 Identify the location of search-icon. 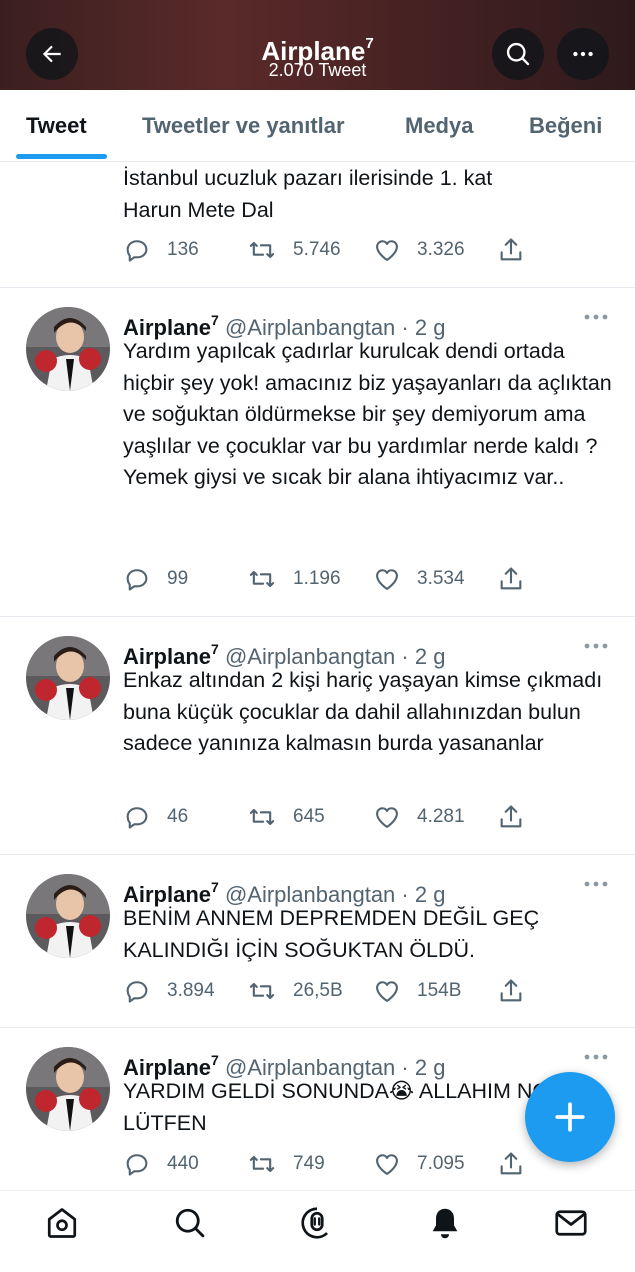
(518, 54).